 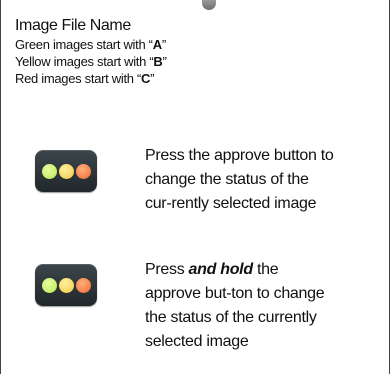 What do you see at coordinates (73, 25) in the screenshot?
I see `legend-title: Image File Name` at bounding box center [73, 25].